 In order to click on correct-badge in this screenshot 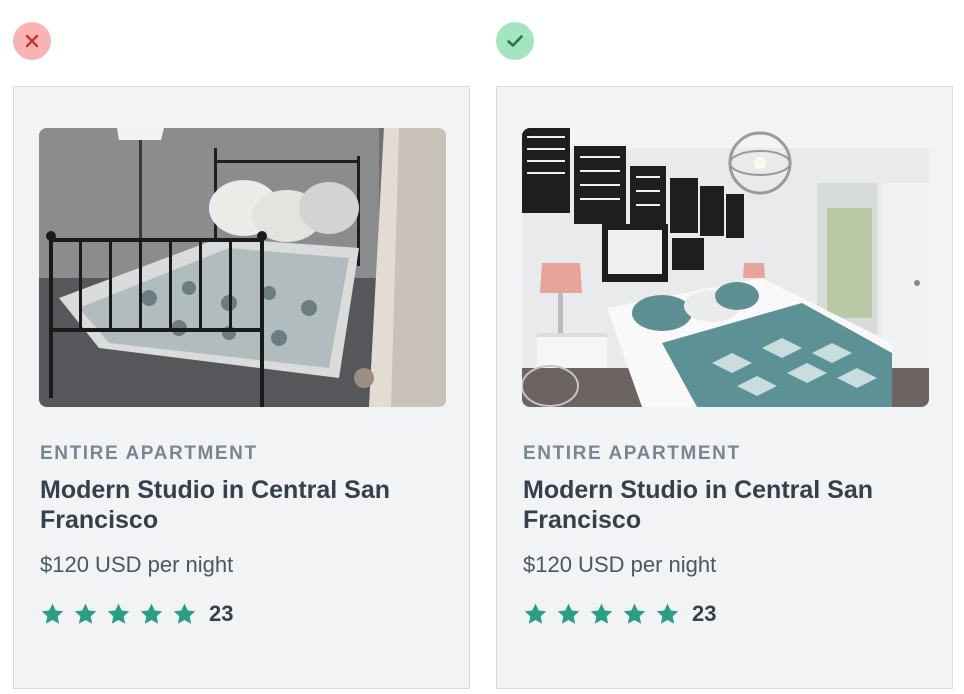, I will do `click(515, 41)`.